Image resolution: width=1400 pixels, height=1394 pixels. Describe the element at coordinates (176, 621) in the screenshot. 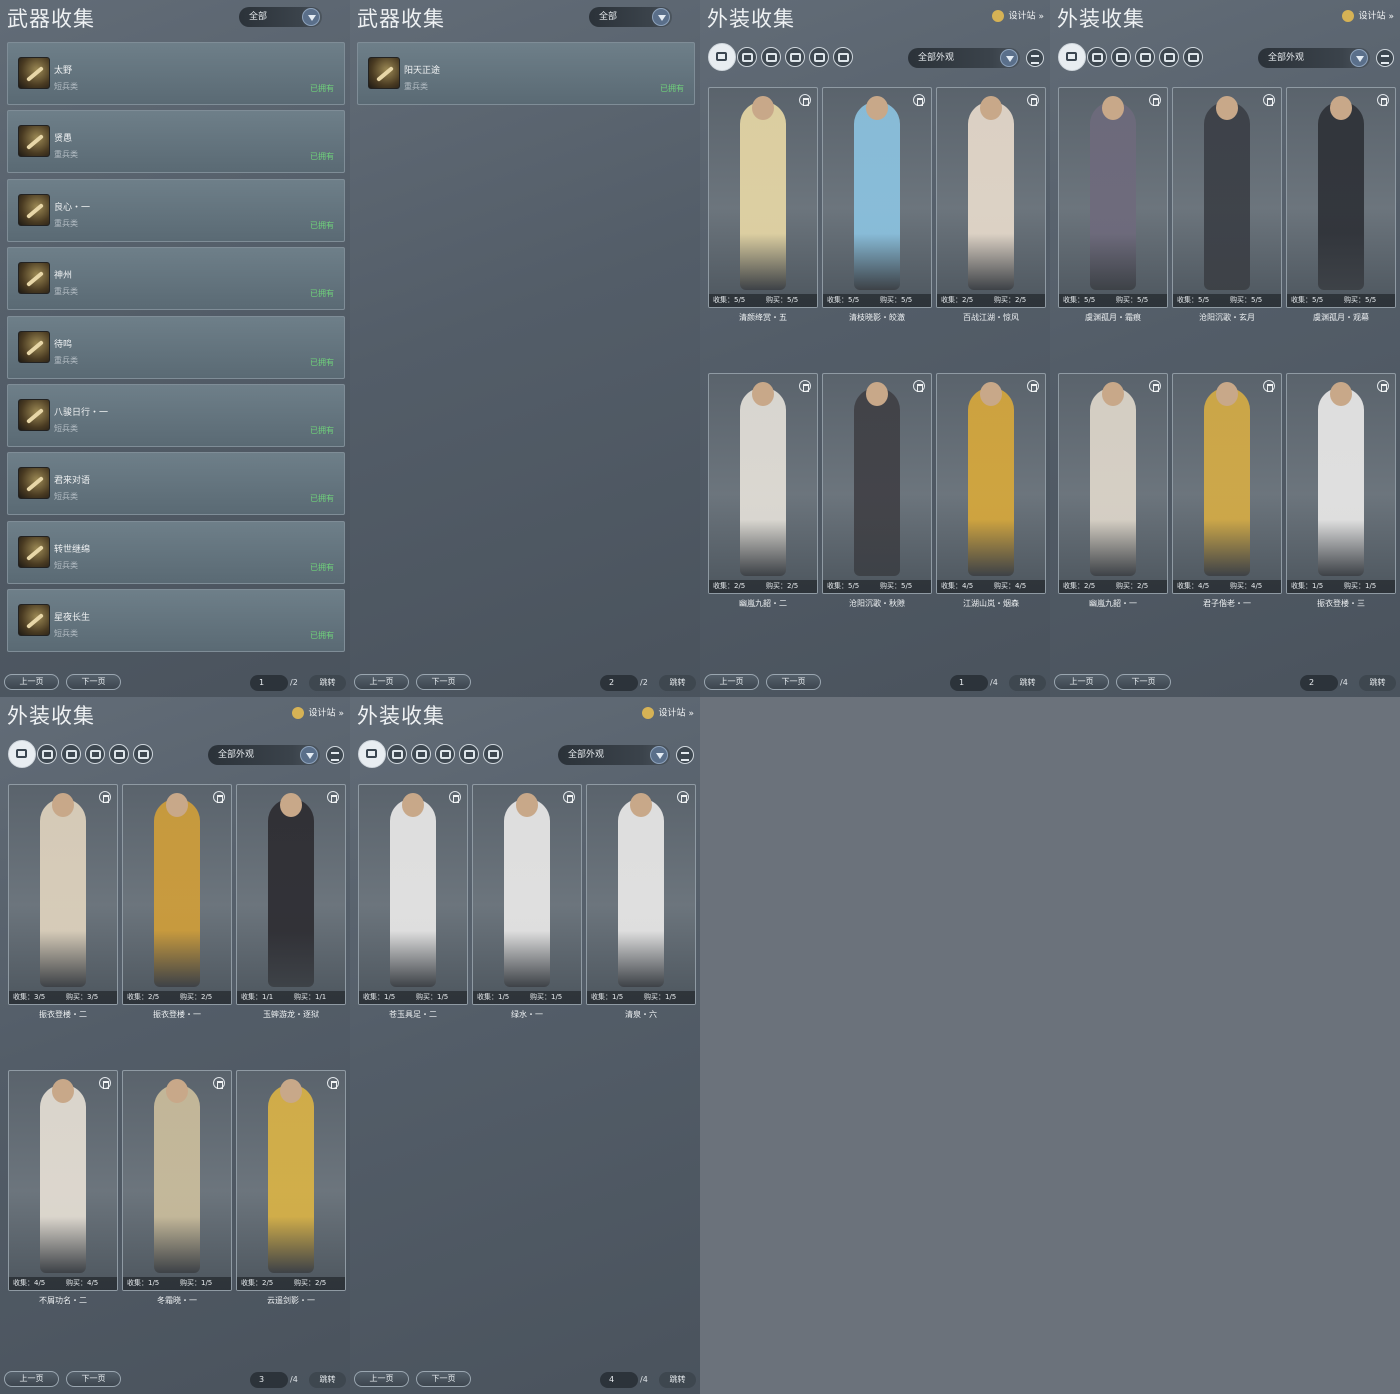

I see `weapon-list-item: 星夜长生 短兵类 已拥有` at that location.